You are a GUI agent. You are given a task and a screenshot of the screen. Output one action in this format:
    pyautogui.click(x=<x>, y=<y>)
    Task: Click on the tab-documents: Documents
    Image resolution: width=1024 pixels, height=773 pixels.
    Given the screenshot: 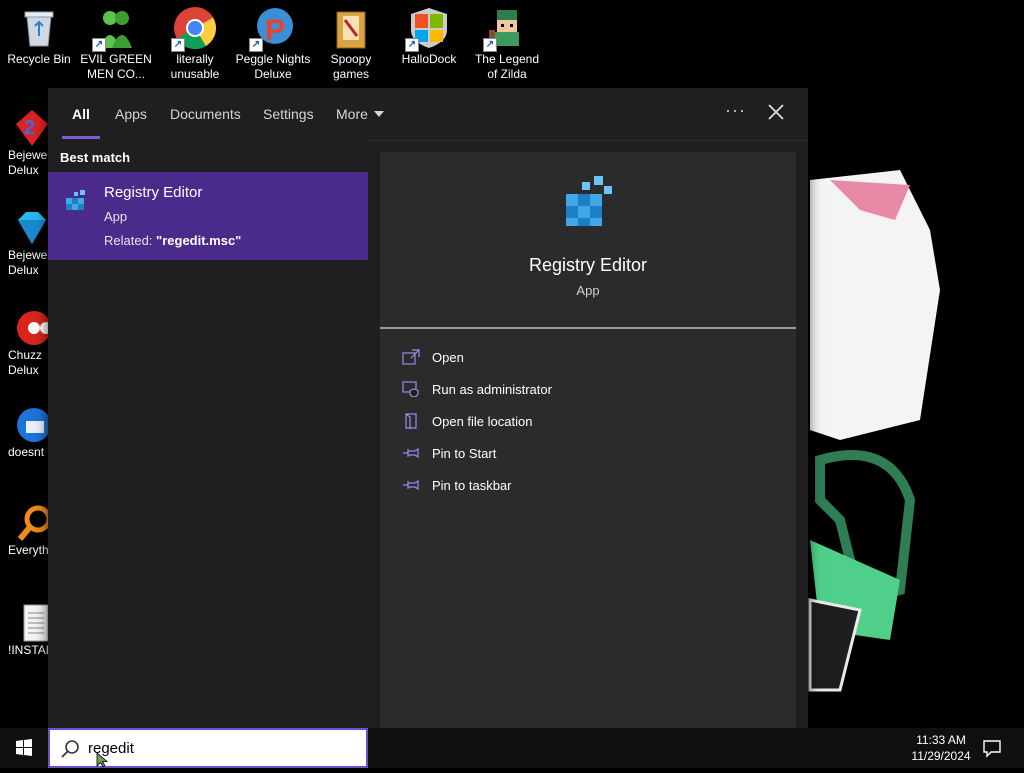 What is the action you would take?
    pyautogui.click(x=205, y=114)
    